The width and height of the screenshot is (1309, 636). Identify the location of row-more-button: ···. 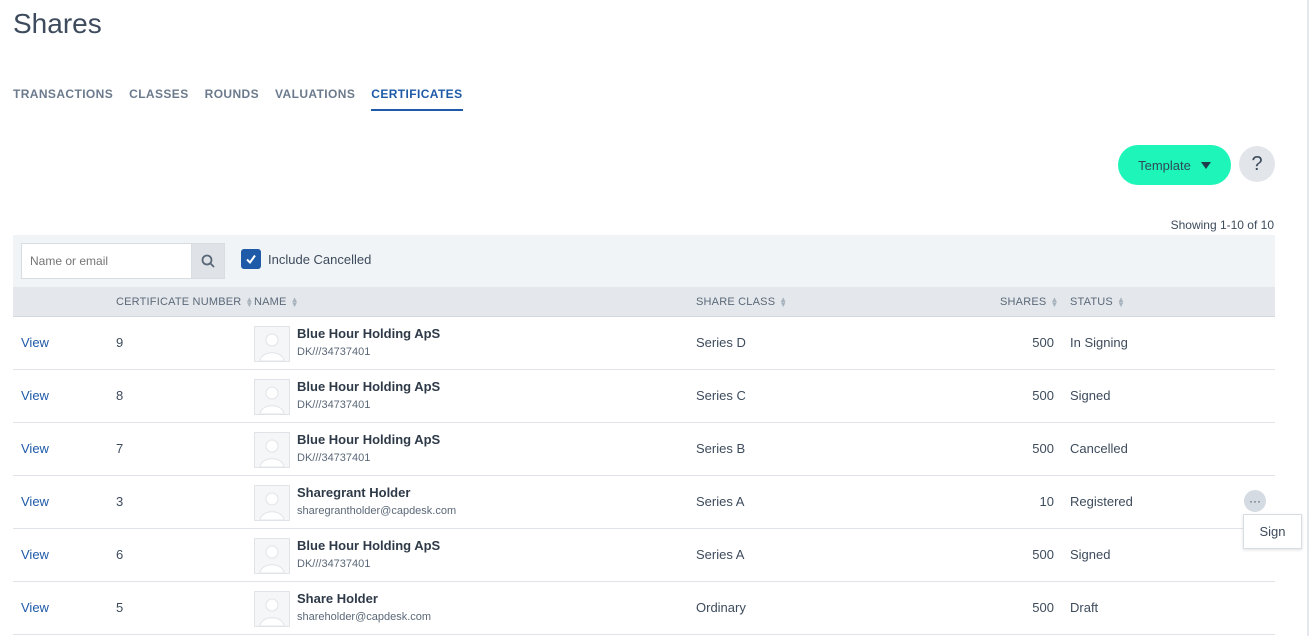
(1255, 501).